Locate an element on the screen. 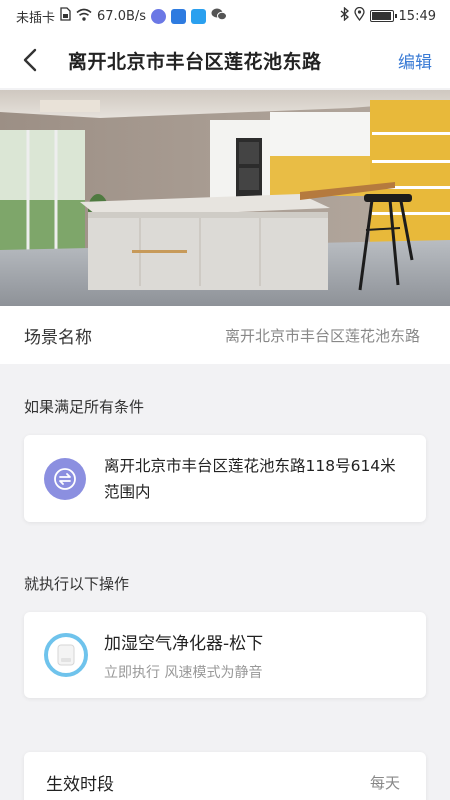 Image resolution: width=450 pixels, height=800 pixels. back-button is located at coordinates (30, 60).